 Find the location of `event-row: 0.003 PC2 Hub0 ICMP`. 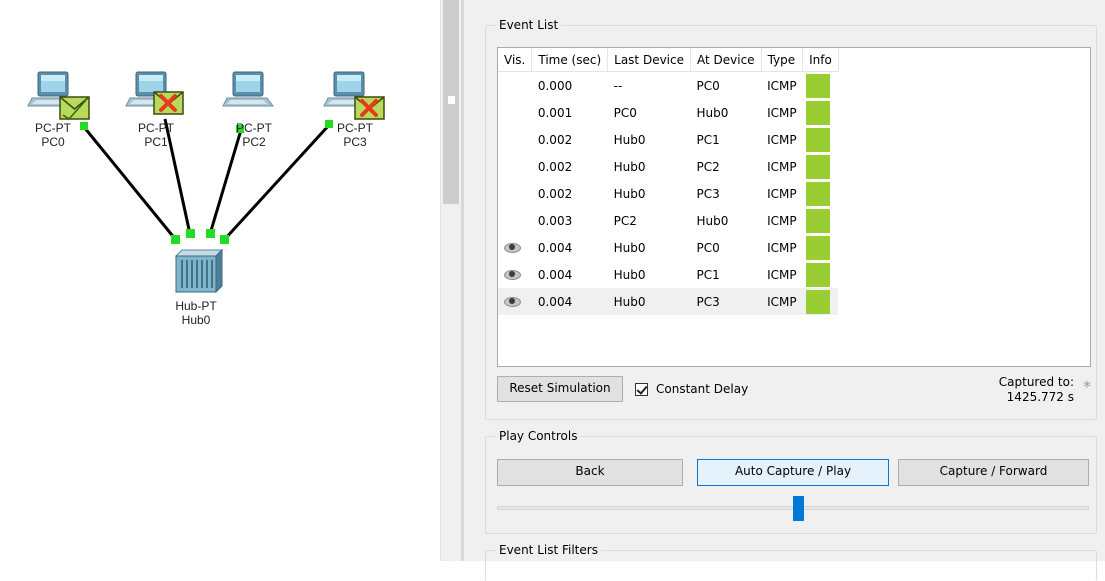

event-row: 0.003 PC2 Hub0 ICMP is located at coordinates (668, 220).